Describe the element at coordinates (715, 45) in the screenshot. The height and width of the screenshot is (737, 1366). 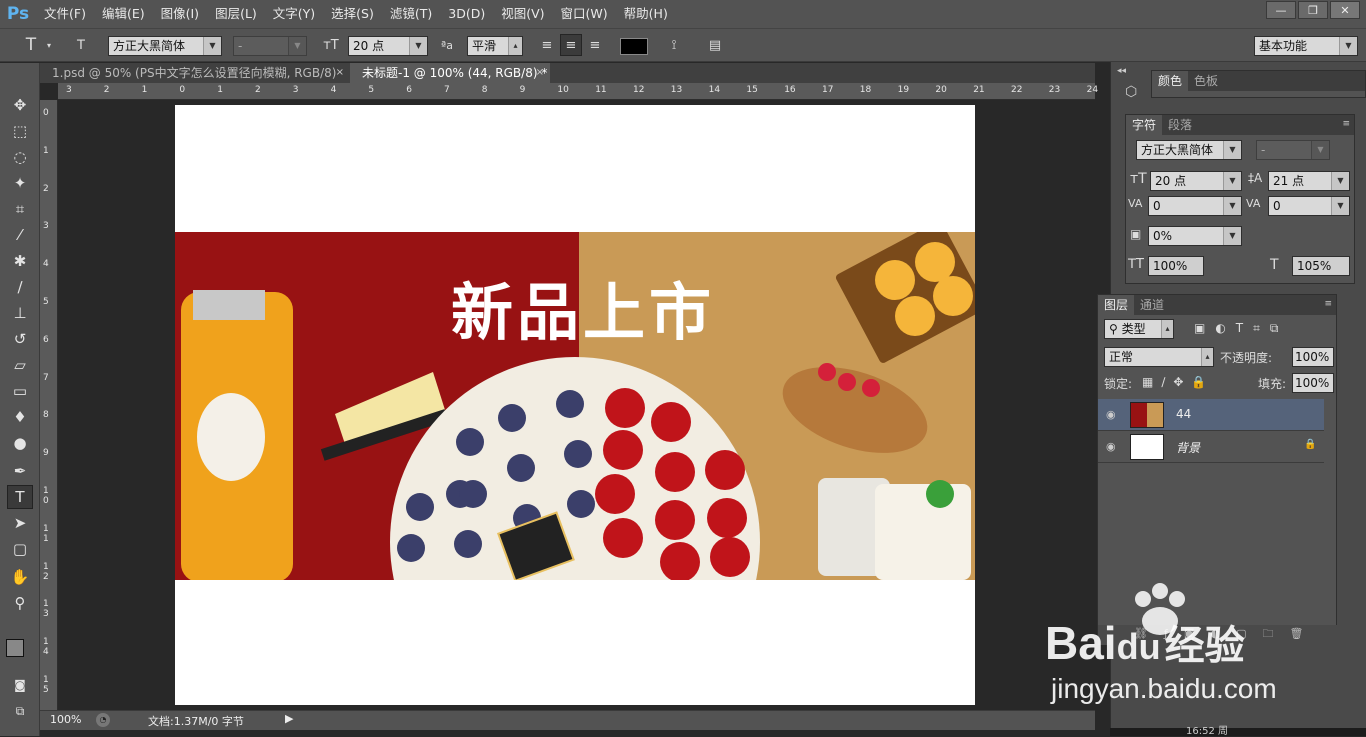
I see `character-panel-icon: ▤` at that location.